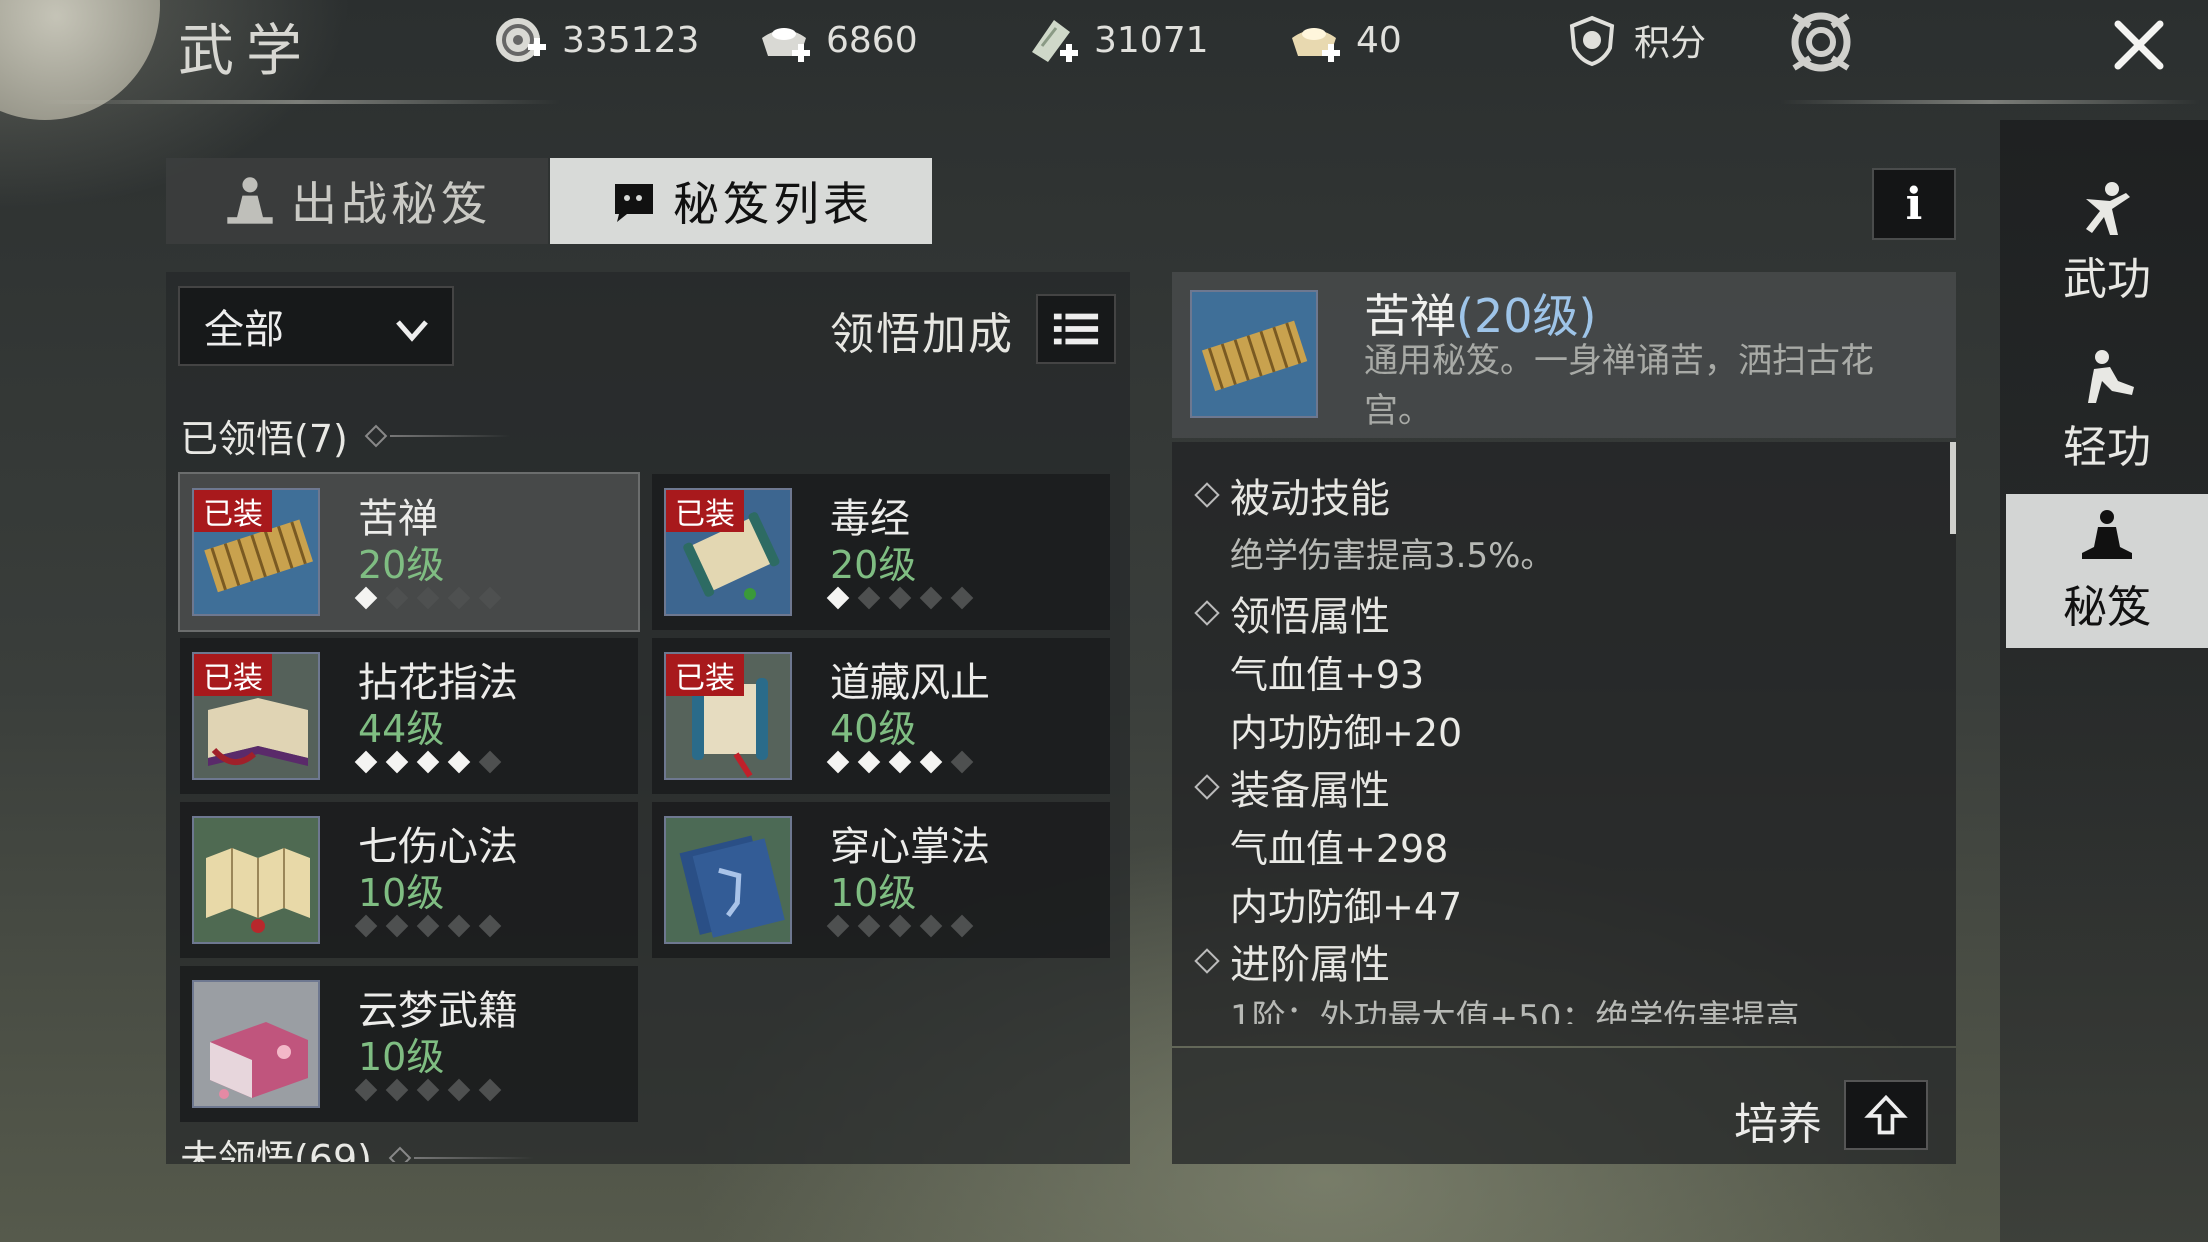 This screenshot has height=1242, width=2208. Describe the element at coordinates (409, 552) in the screenshot. I see `manual-card-kuchan: 已装 苦禅 20级` at that location.